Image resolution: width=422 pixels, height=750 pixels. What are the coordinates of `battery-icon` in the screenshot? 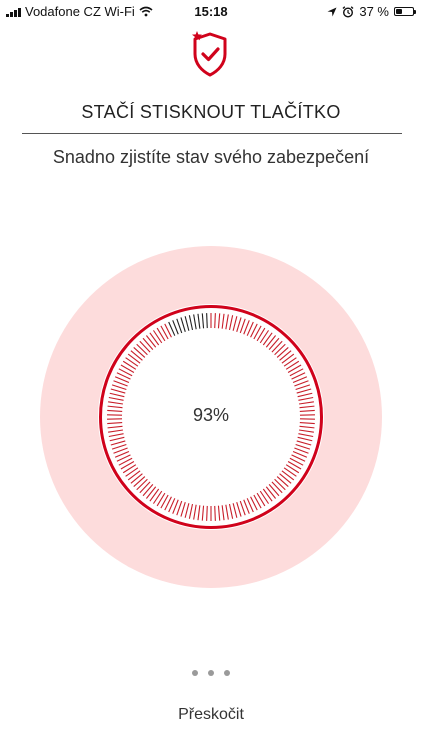 It's located at (405, 11).